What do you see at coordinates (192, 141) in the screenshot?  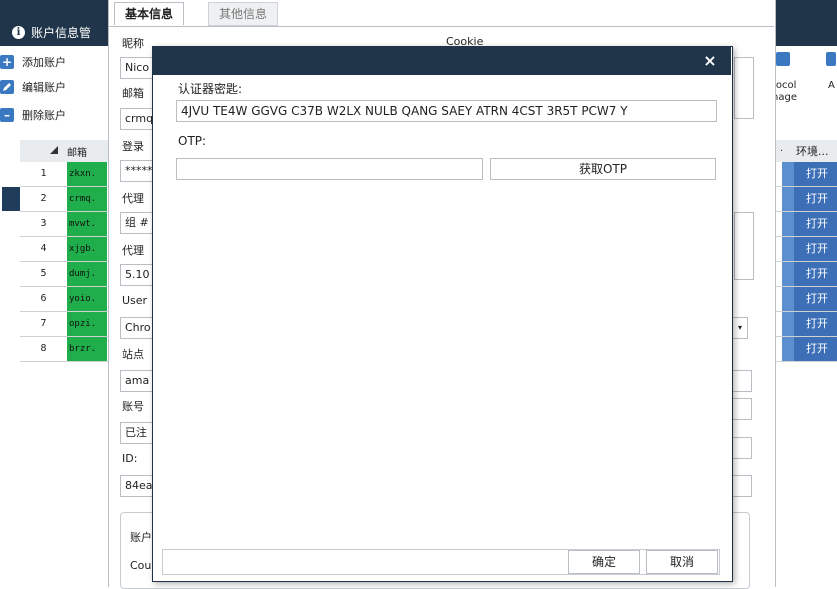 I see `otp-label: OTP:` at bounding box center [192, 141].